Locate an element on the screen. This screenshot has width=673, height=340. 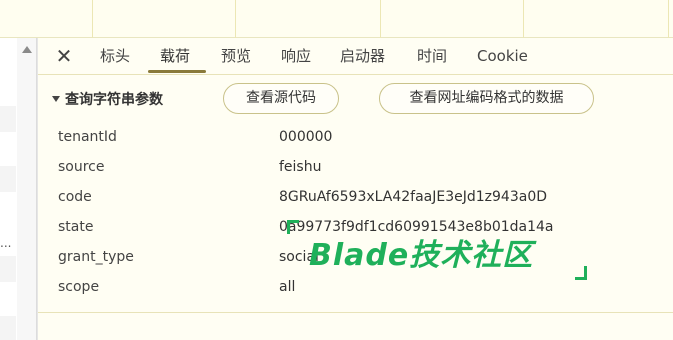
param-value: all is located at coordinates (287, 287).